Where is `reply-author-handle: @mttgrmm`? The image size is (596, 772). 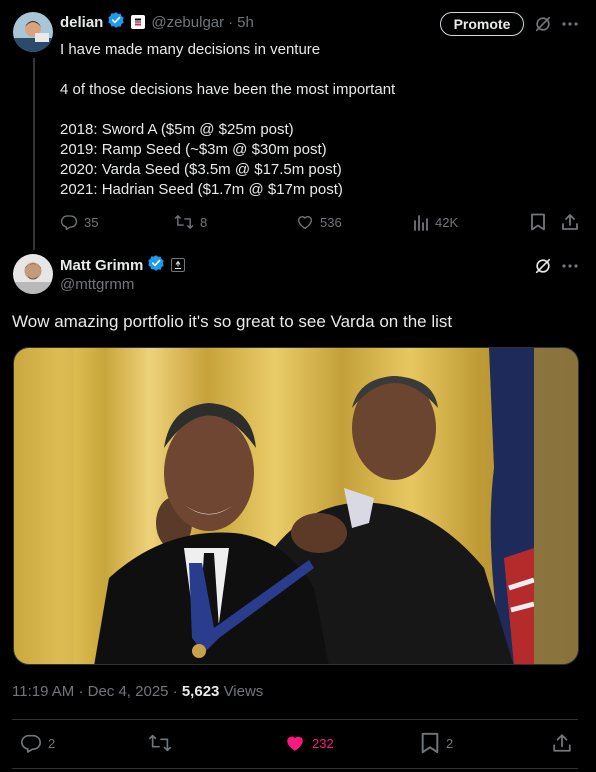
reply-author-handle: @mttgrmm is located at coordinates (97, 284).